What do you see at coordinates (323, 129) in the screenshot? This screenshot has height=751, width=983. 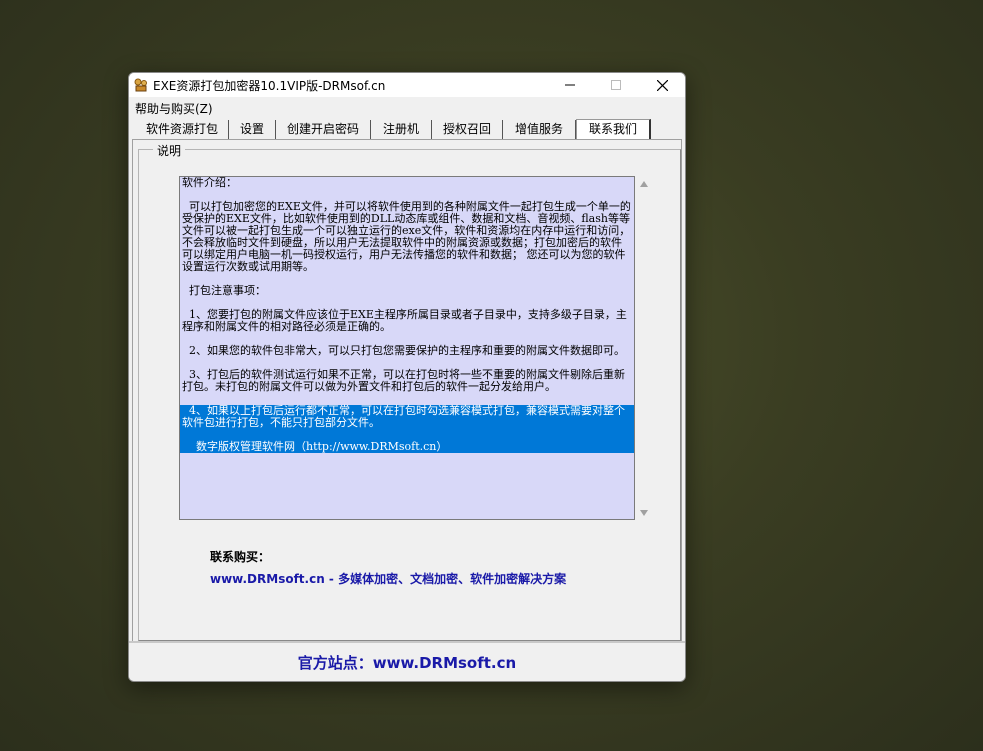 I see `tab-create-password: 创建开启密码` at bounding box center [323, 129].